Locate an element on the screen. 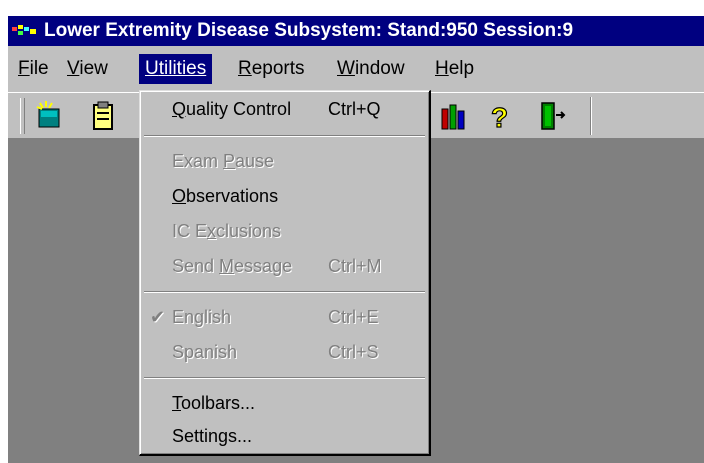 The width and height of the screenshot is (704, 463). toolbars-hotkey: T is located at coordinates (176, 403).